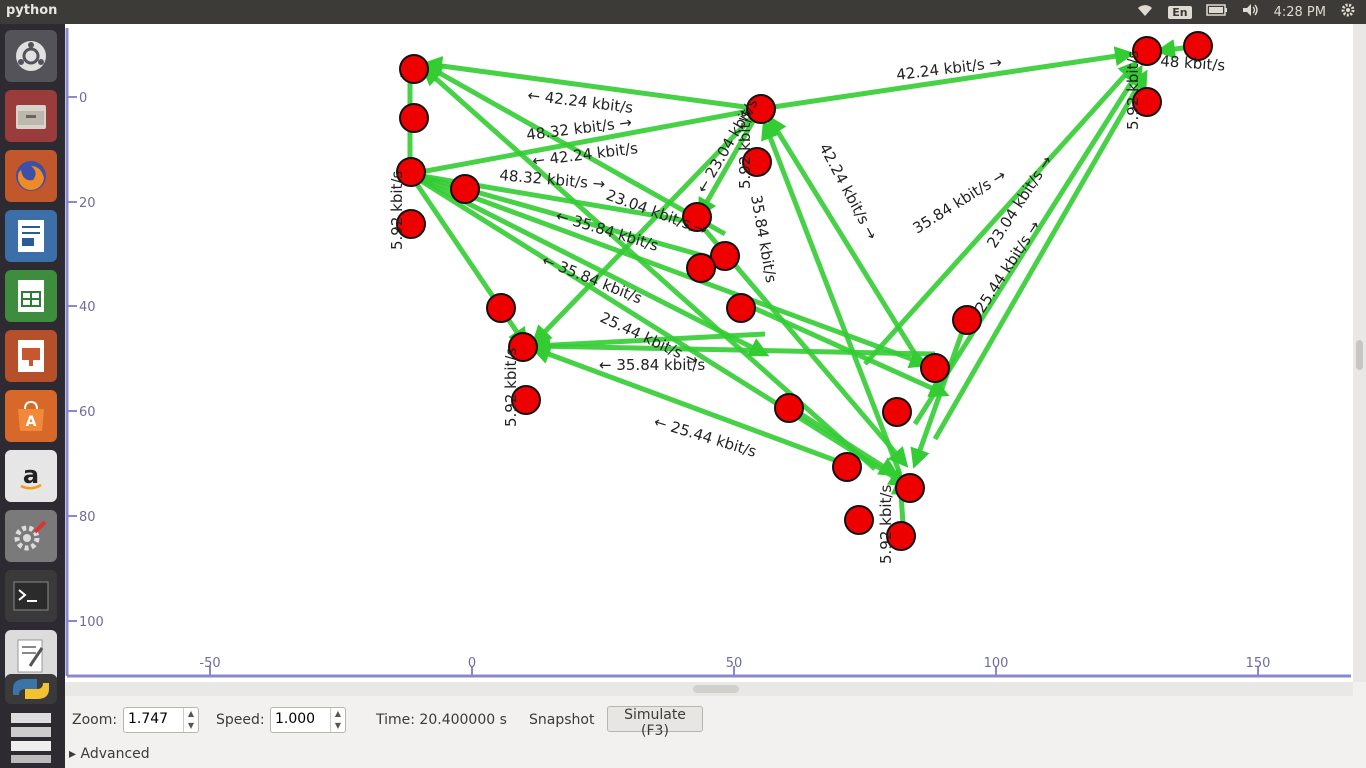 The width and height of the screenshot is (1366, 768). Describe the element at coordinates (472, 663) in the screenshot. I see `x-tick-label: 0` at that location.